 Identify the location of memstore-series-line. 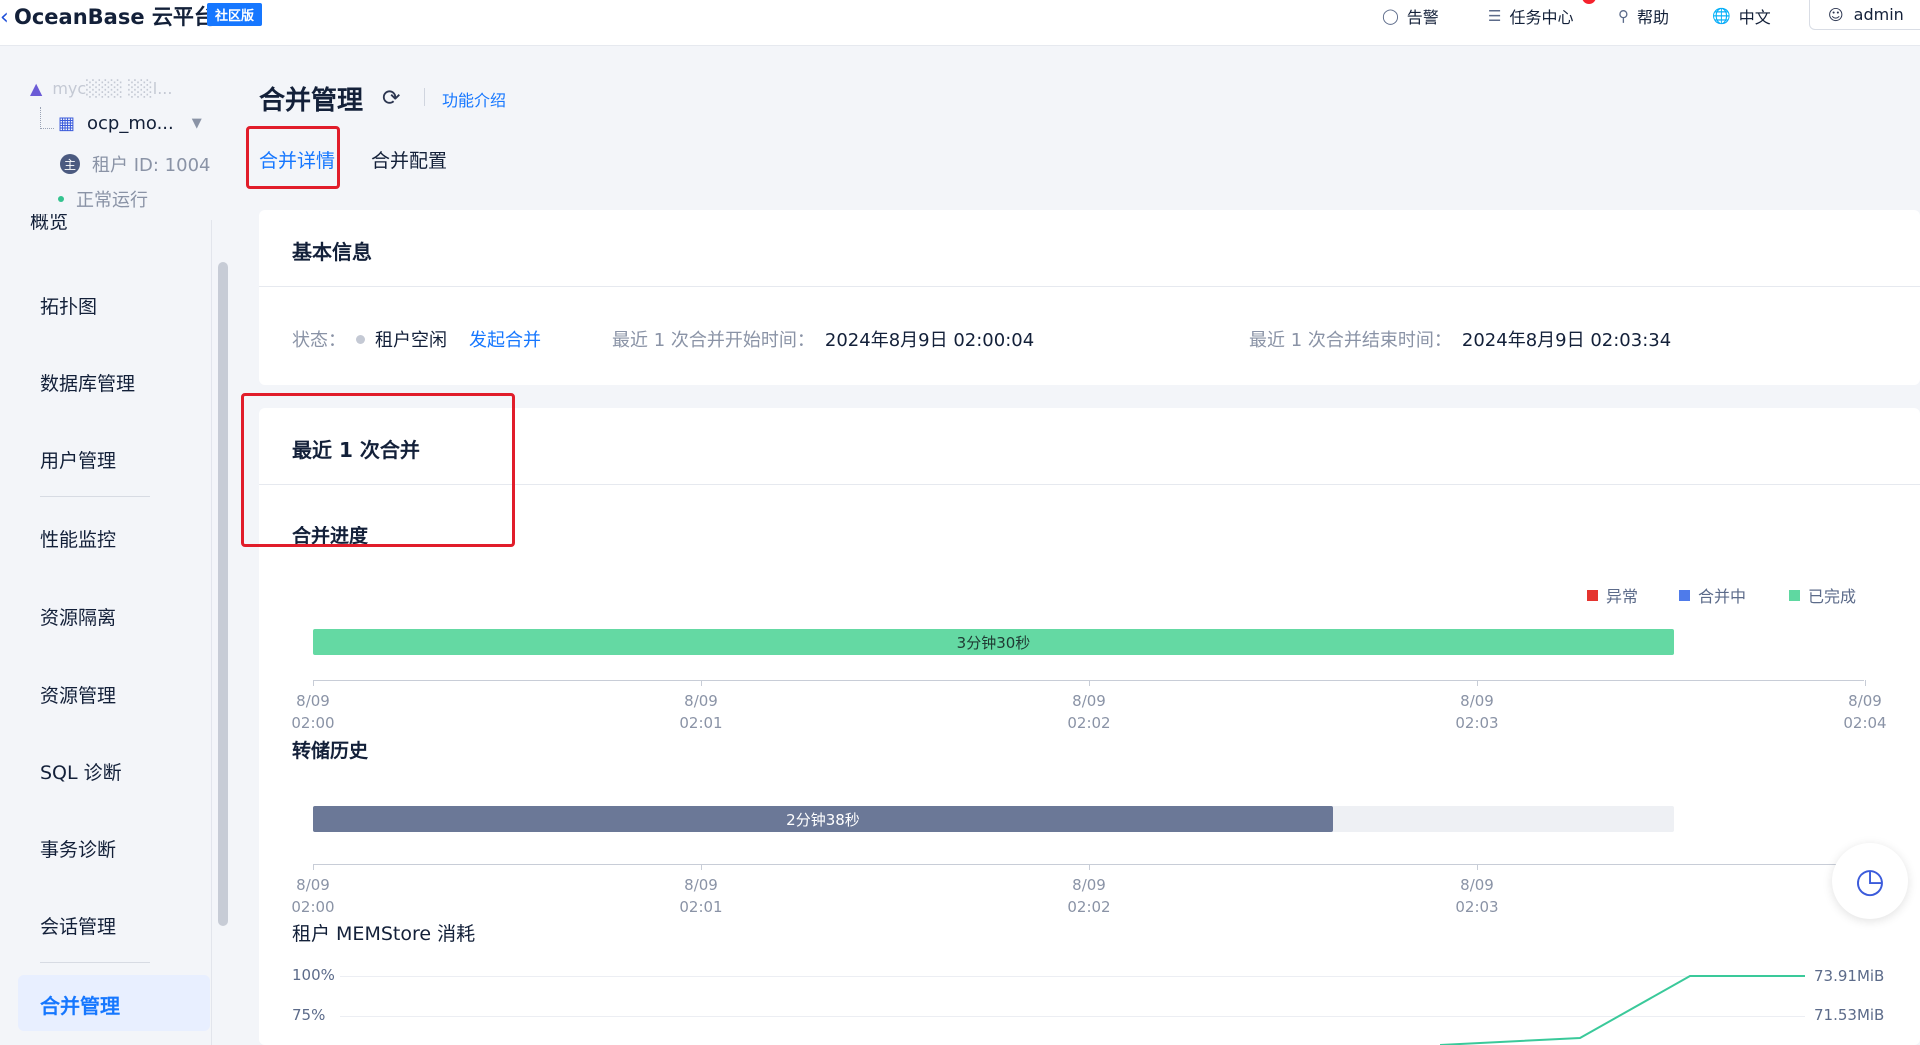
(1622, 1010).